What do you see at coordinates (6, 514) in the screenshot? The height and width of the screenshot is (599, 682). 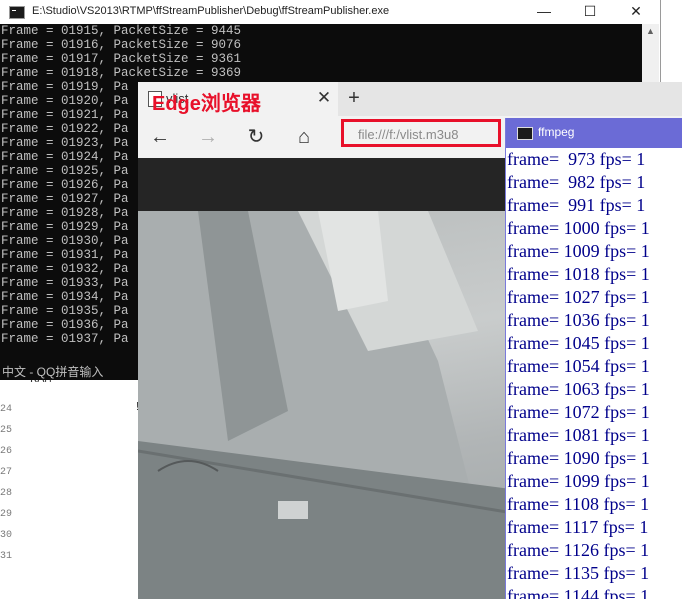 I see `line-number: 29` at bounding box center [6, 514].